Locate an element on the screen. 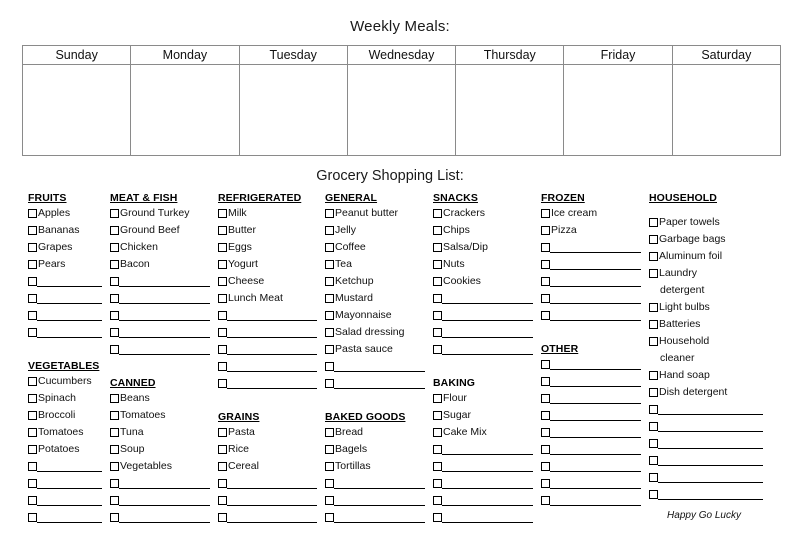 The image size is (800, 559). grocery-item-row: Crackers is located at coordinates (487, 215).